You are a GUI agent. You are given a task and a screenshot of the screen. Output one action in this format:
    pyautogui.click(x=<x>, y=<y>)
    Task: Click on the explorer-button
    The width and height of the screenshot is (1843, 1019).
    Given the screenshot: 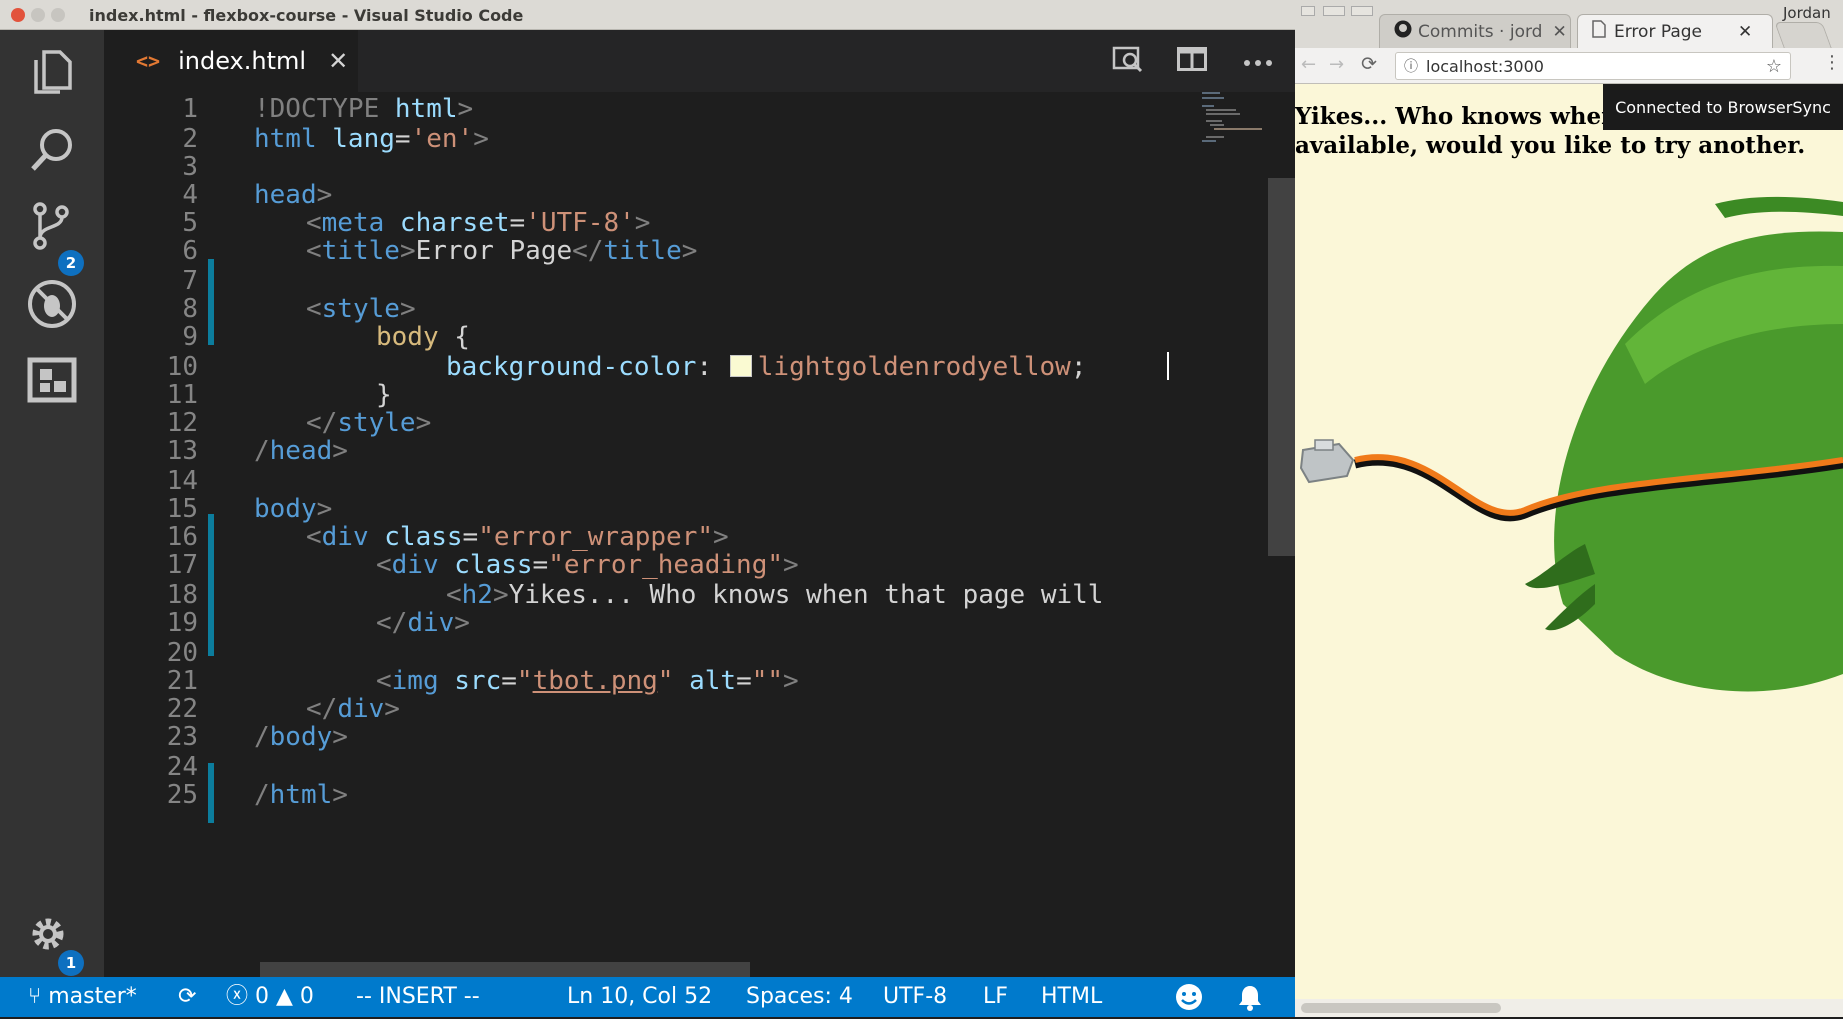 What is the action you would take?
    pyautogui.click(x=52, y=74)
    